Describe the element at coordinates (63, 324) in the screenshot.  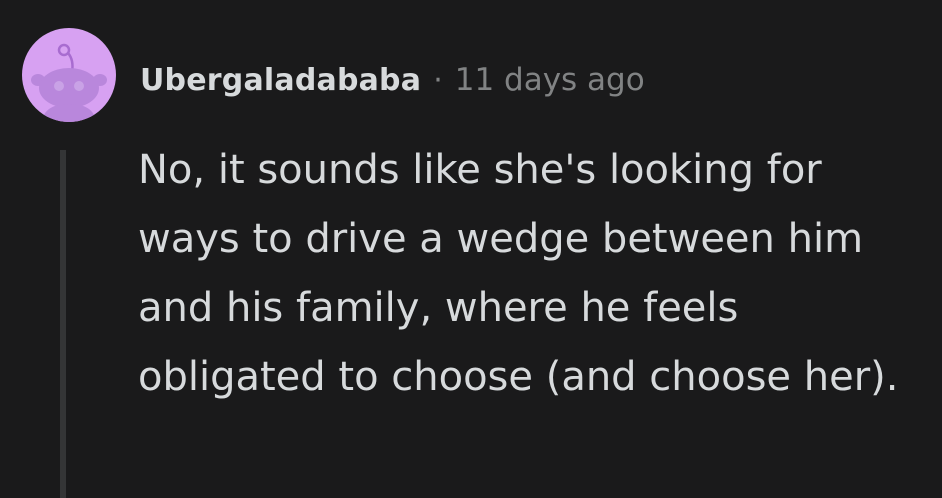
I see `thread-collapse-line` at that location.